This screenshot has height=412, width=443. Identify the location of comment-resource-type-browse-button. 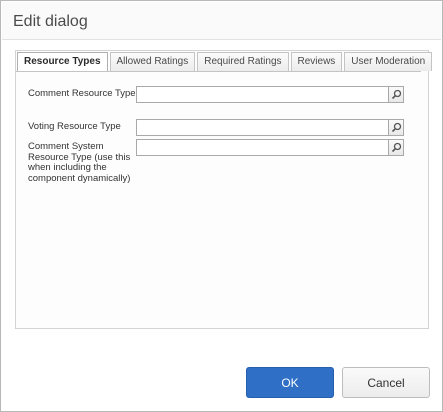
(396, 94).